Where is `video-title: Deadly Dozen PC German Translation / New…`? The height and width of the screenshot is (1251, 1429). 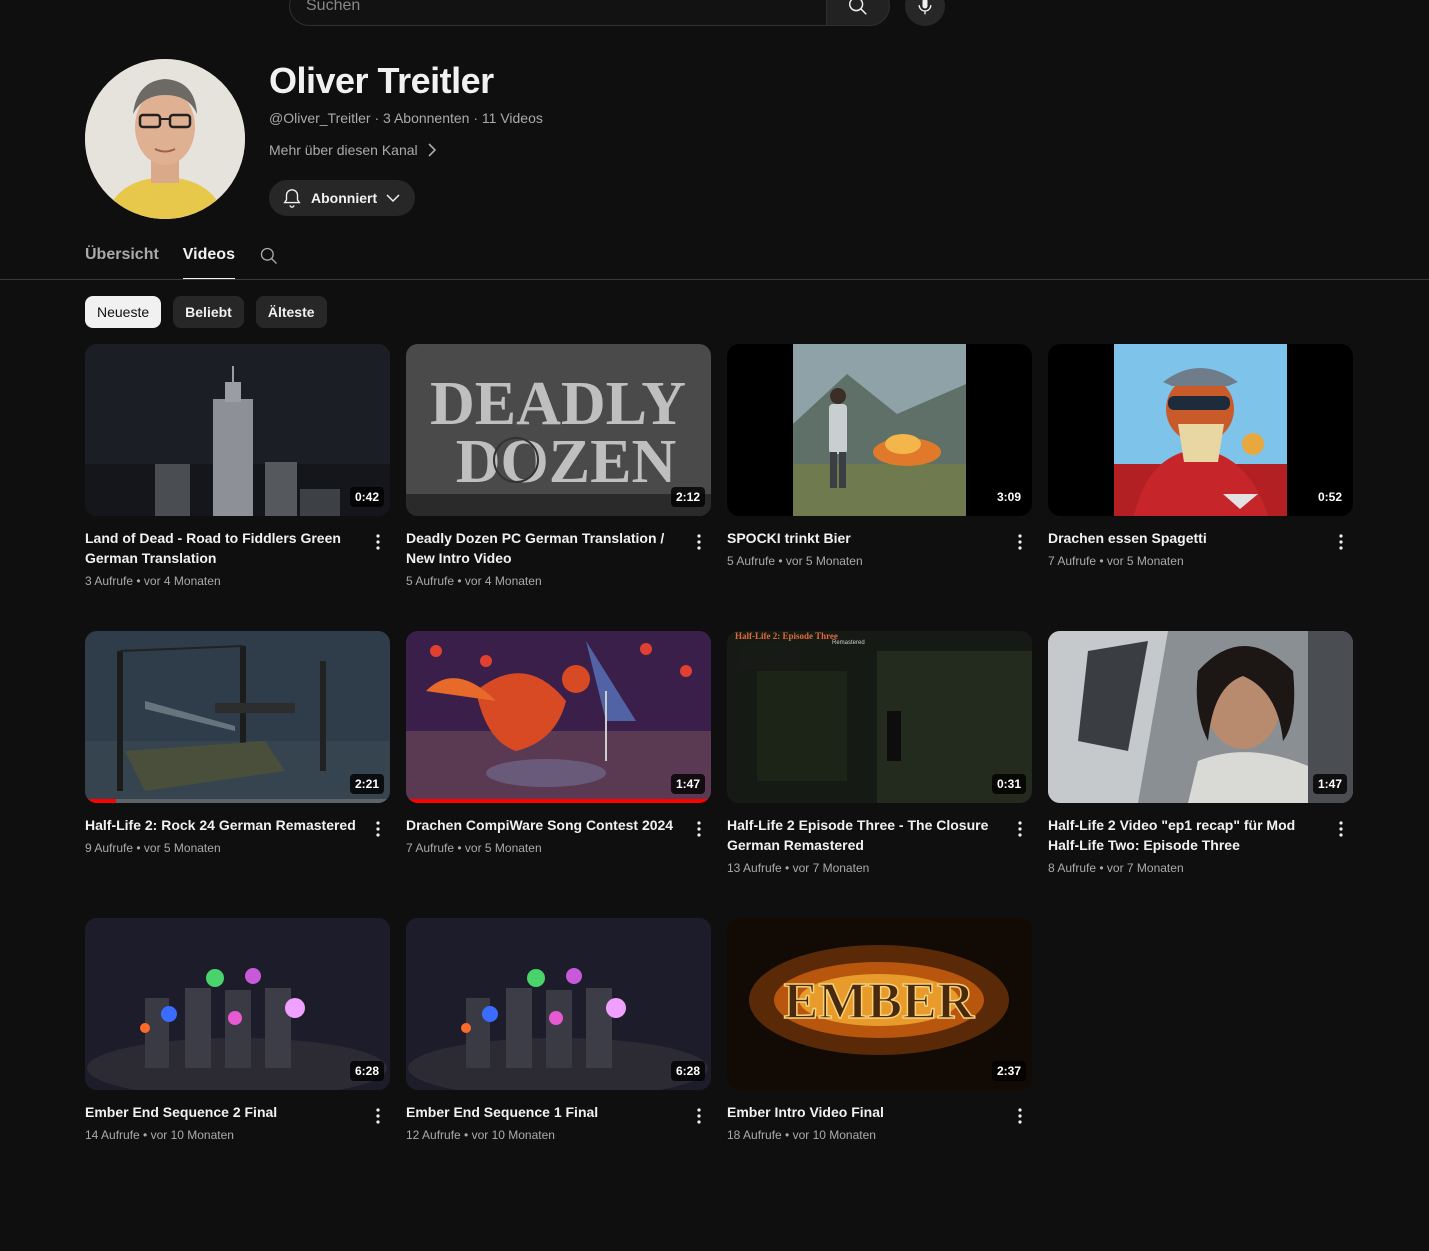
video-title: Deadly Dozen PC German Translation / New… is located at coordinates (558, 548).